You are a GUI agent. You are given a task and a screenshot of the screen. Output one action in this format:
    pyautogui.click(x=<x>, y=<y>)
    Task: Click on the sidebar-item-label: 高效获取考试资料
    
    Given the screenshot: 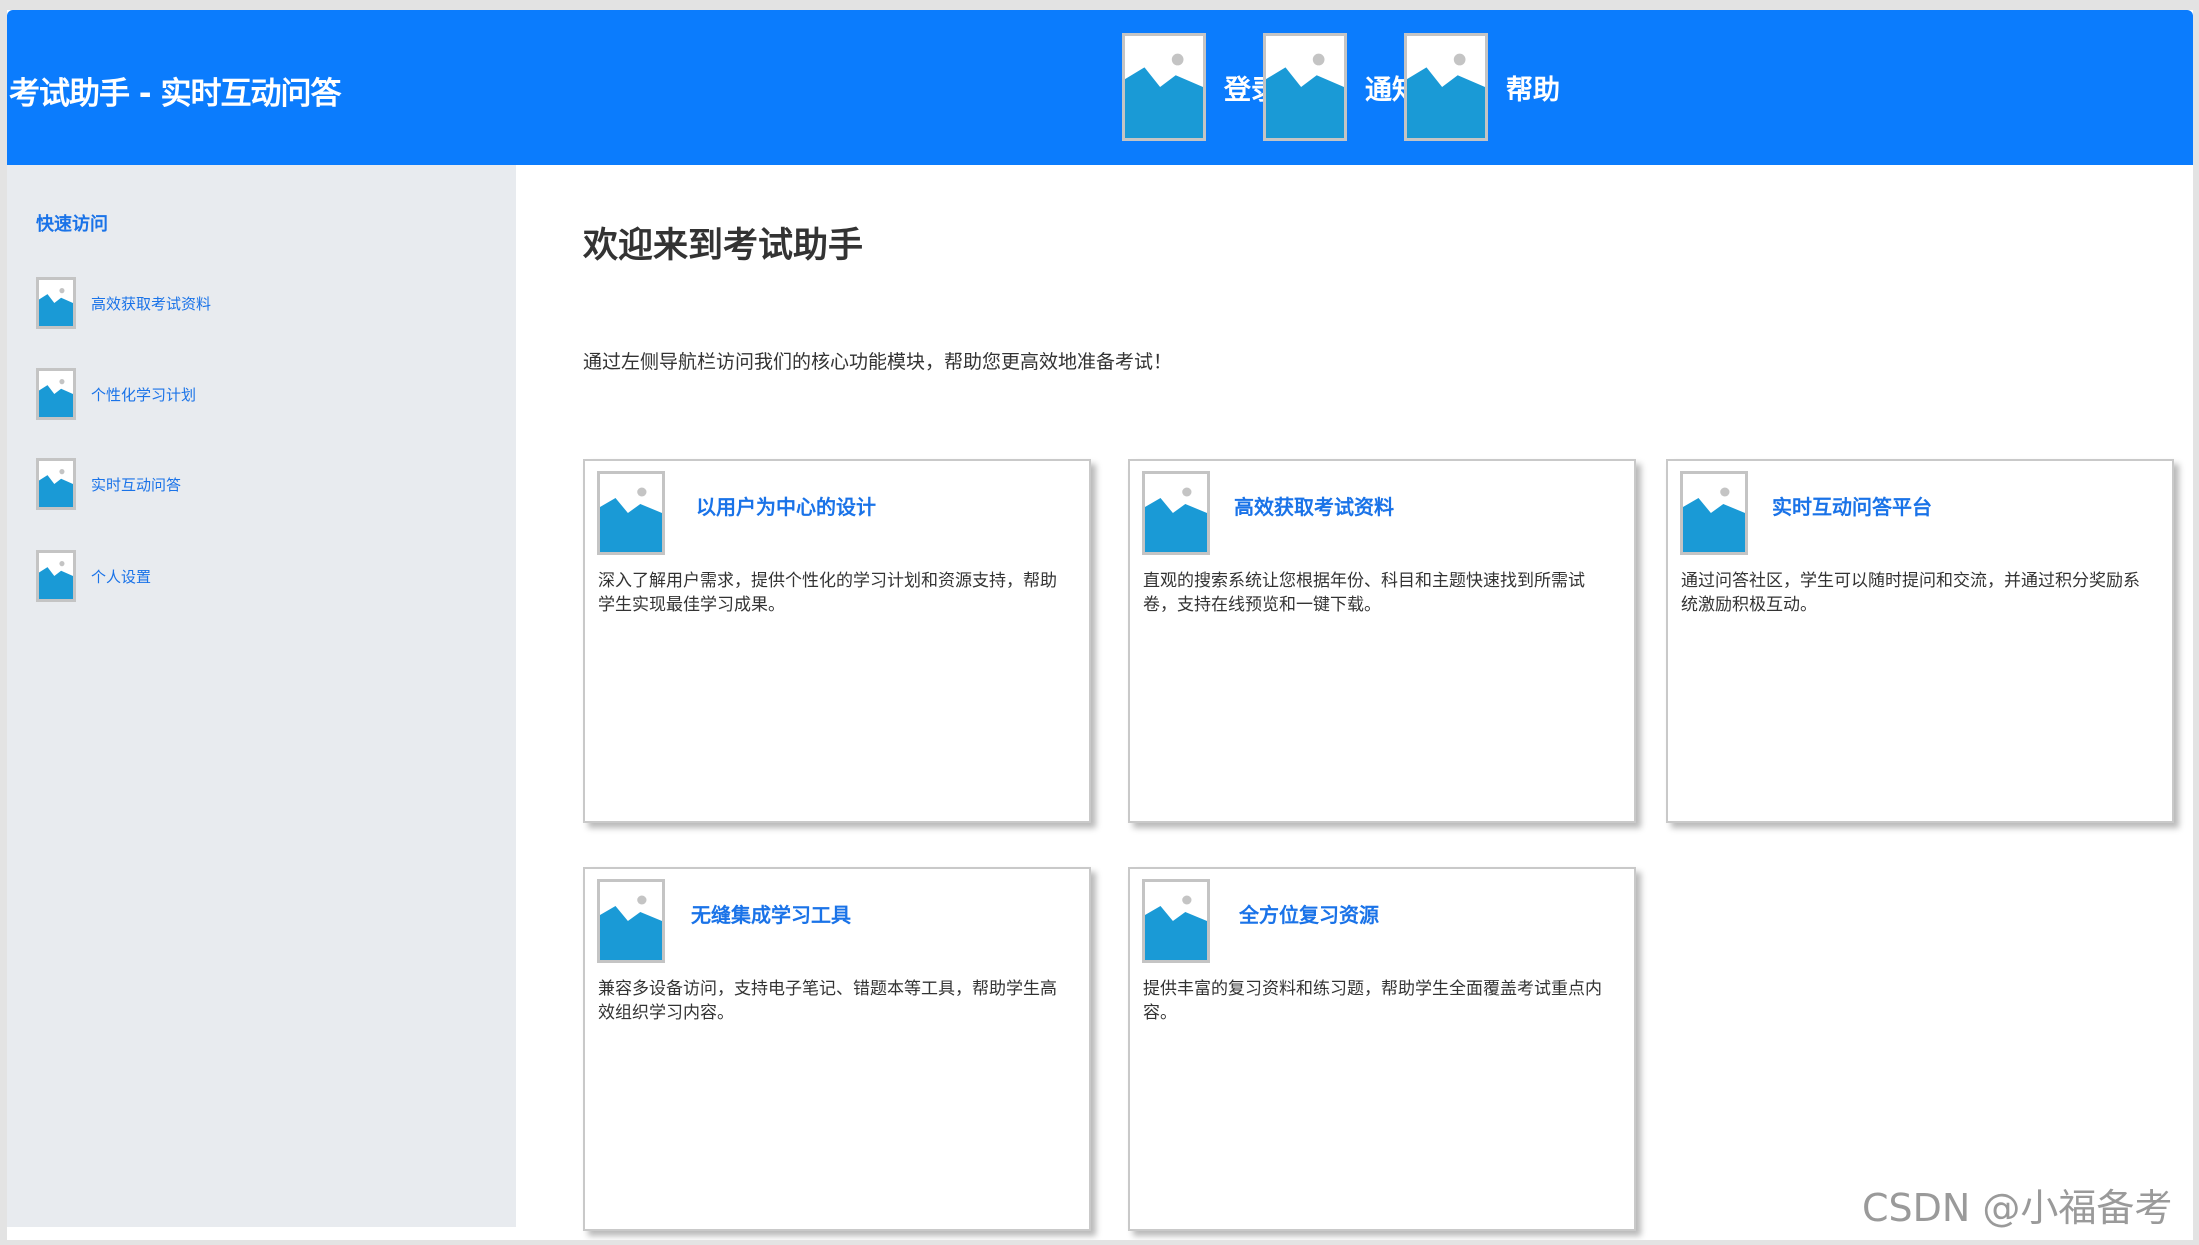 What is the action you would take?
    pyautogui.click(x=151, y=303)
    